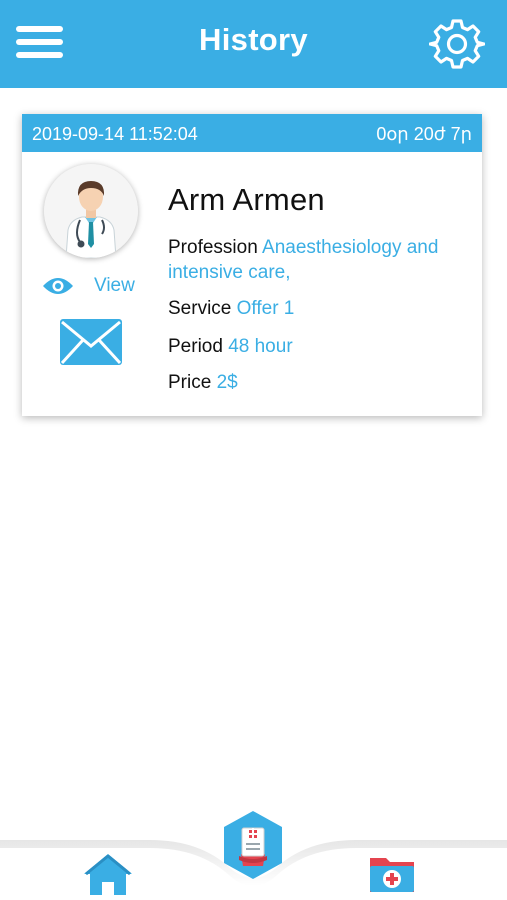  Describe the element at coordinates (213, 247) in the screenshot. I see `profession-label: Profession` at that location.